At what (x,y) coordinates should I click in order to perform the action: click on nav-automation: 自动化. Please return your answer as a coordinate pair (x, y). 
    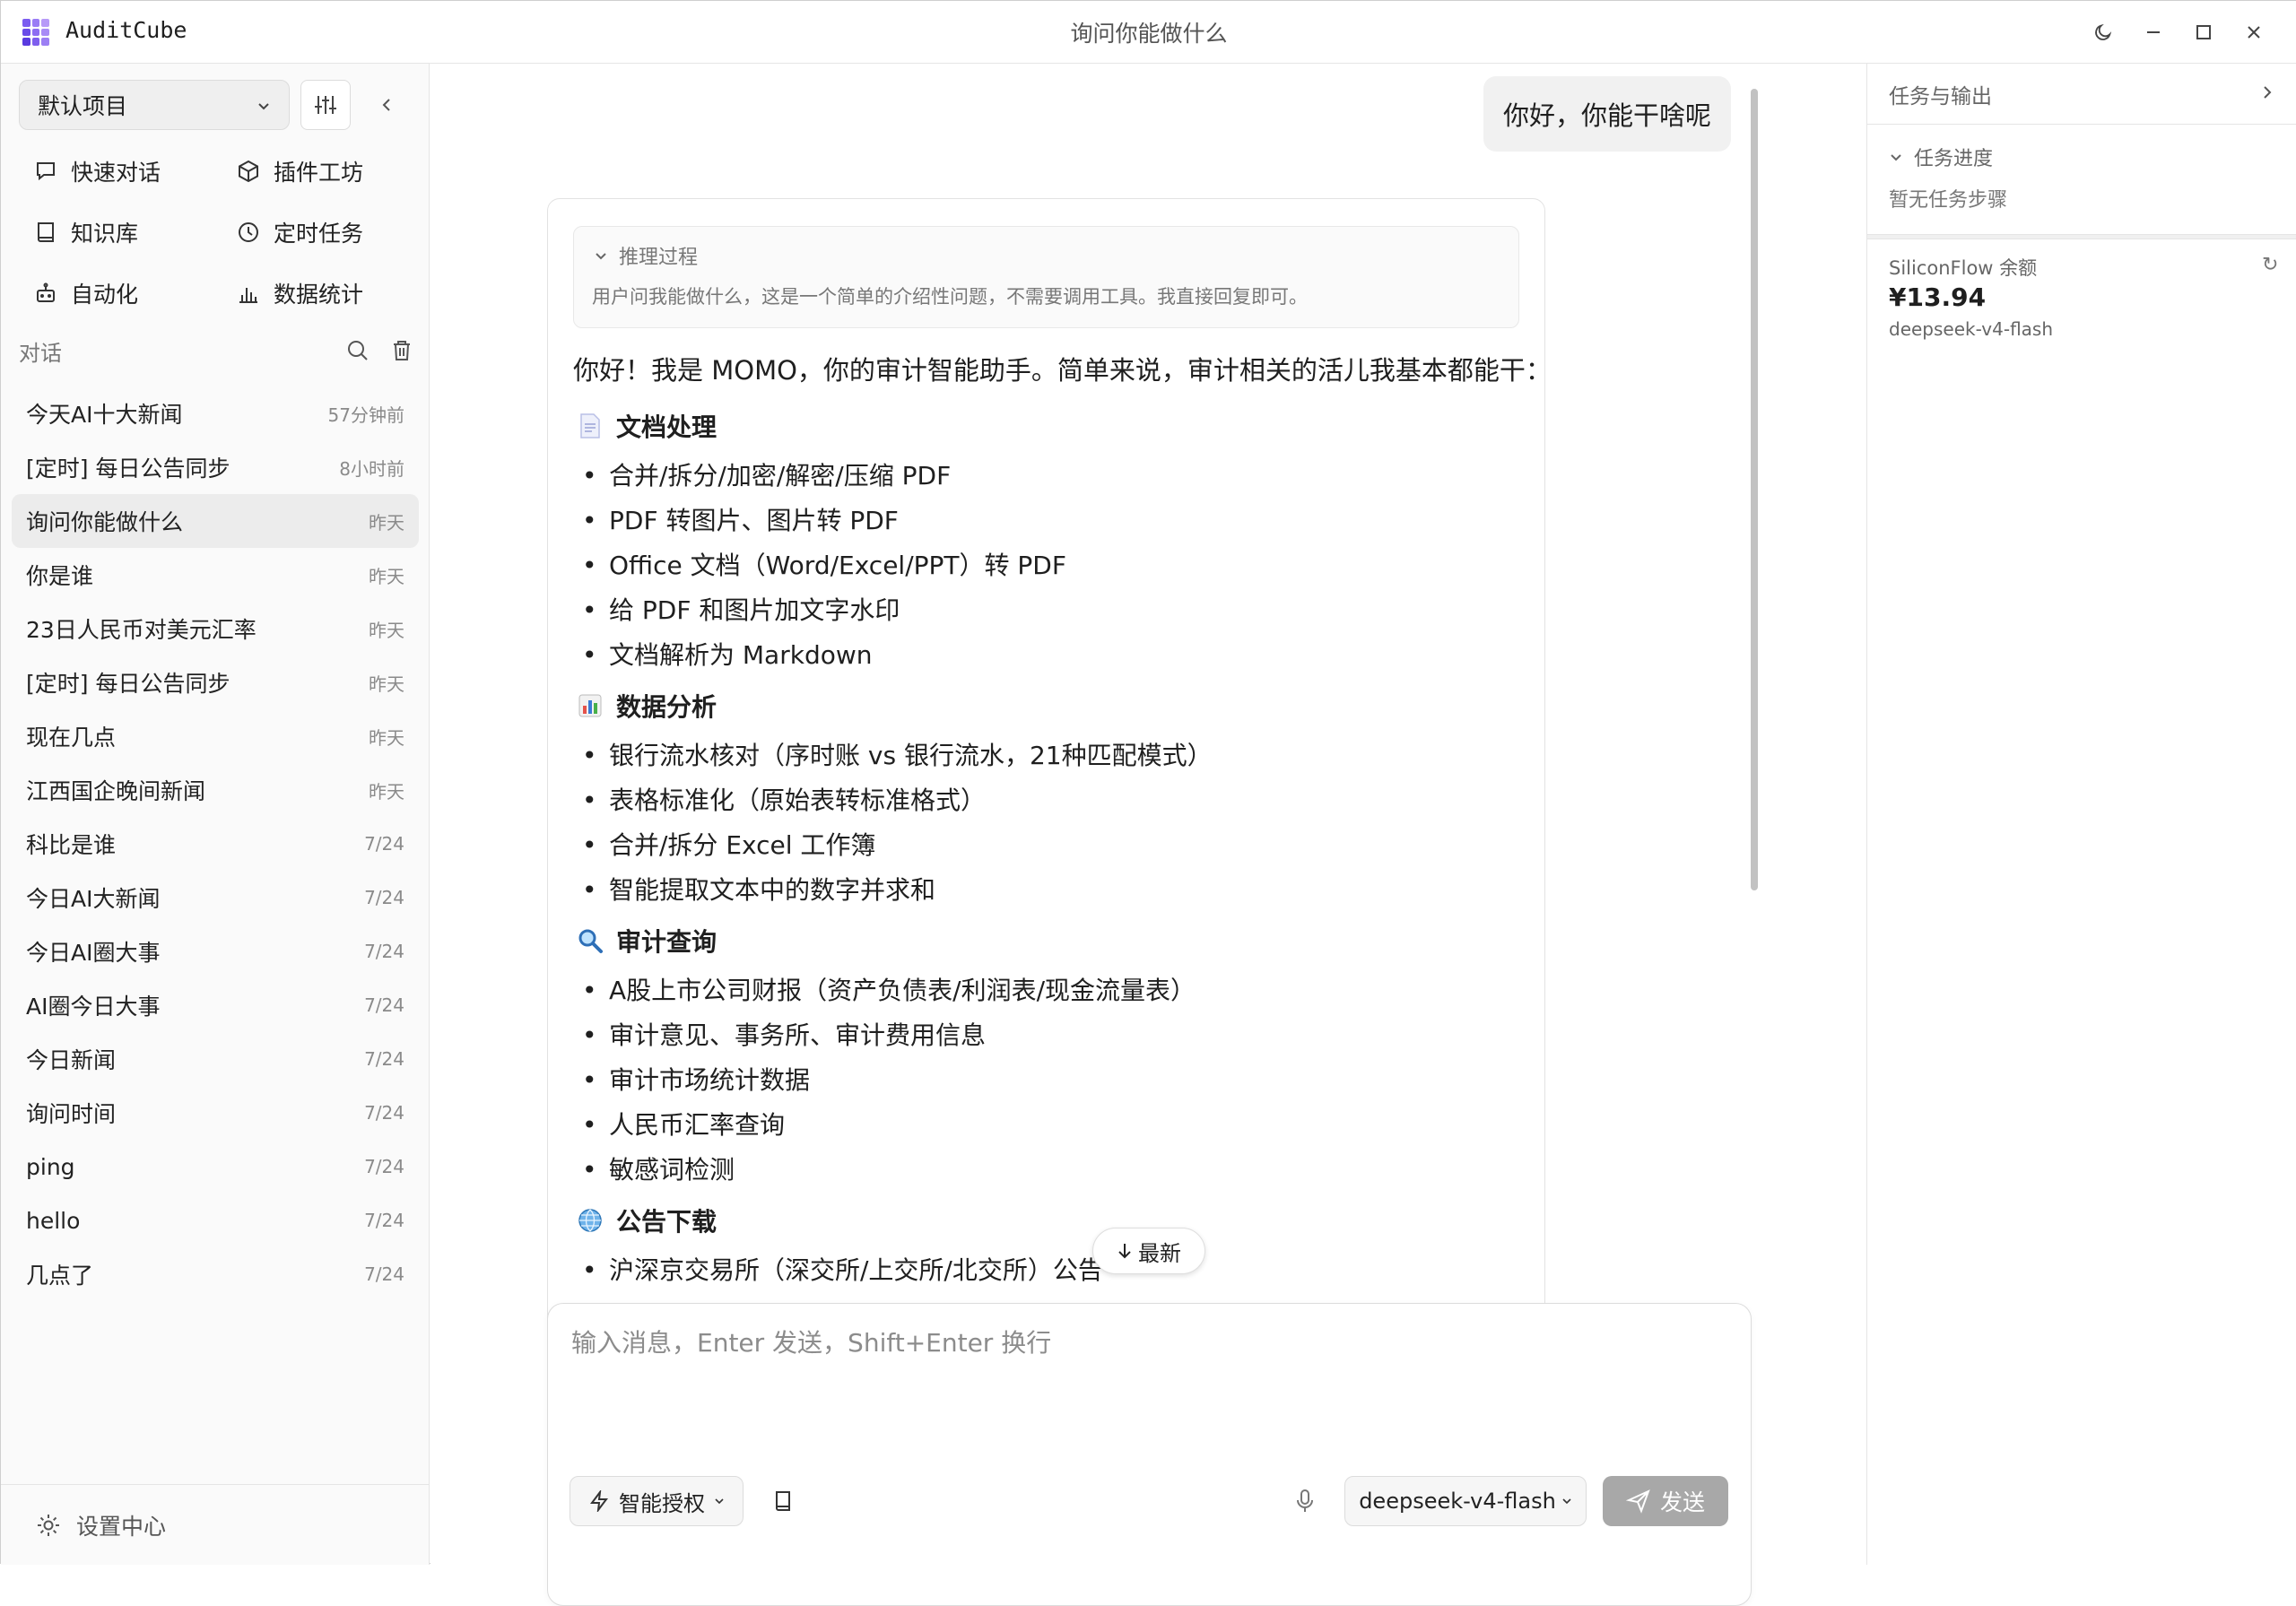
    Looking at the image, I should click on (78, 293).